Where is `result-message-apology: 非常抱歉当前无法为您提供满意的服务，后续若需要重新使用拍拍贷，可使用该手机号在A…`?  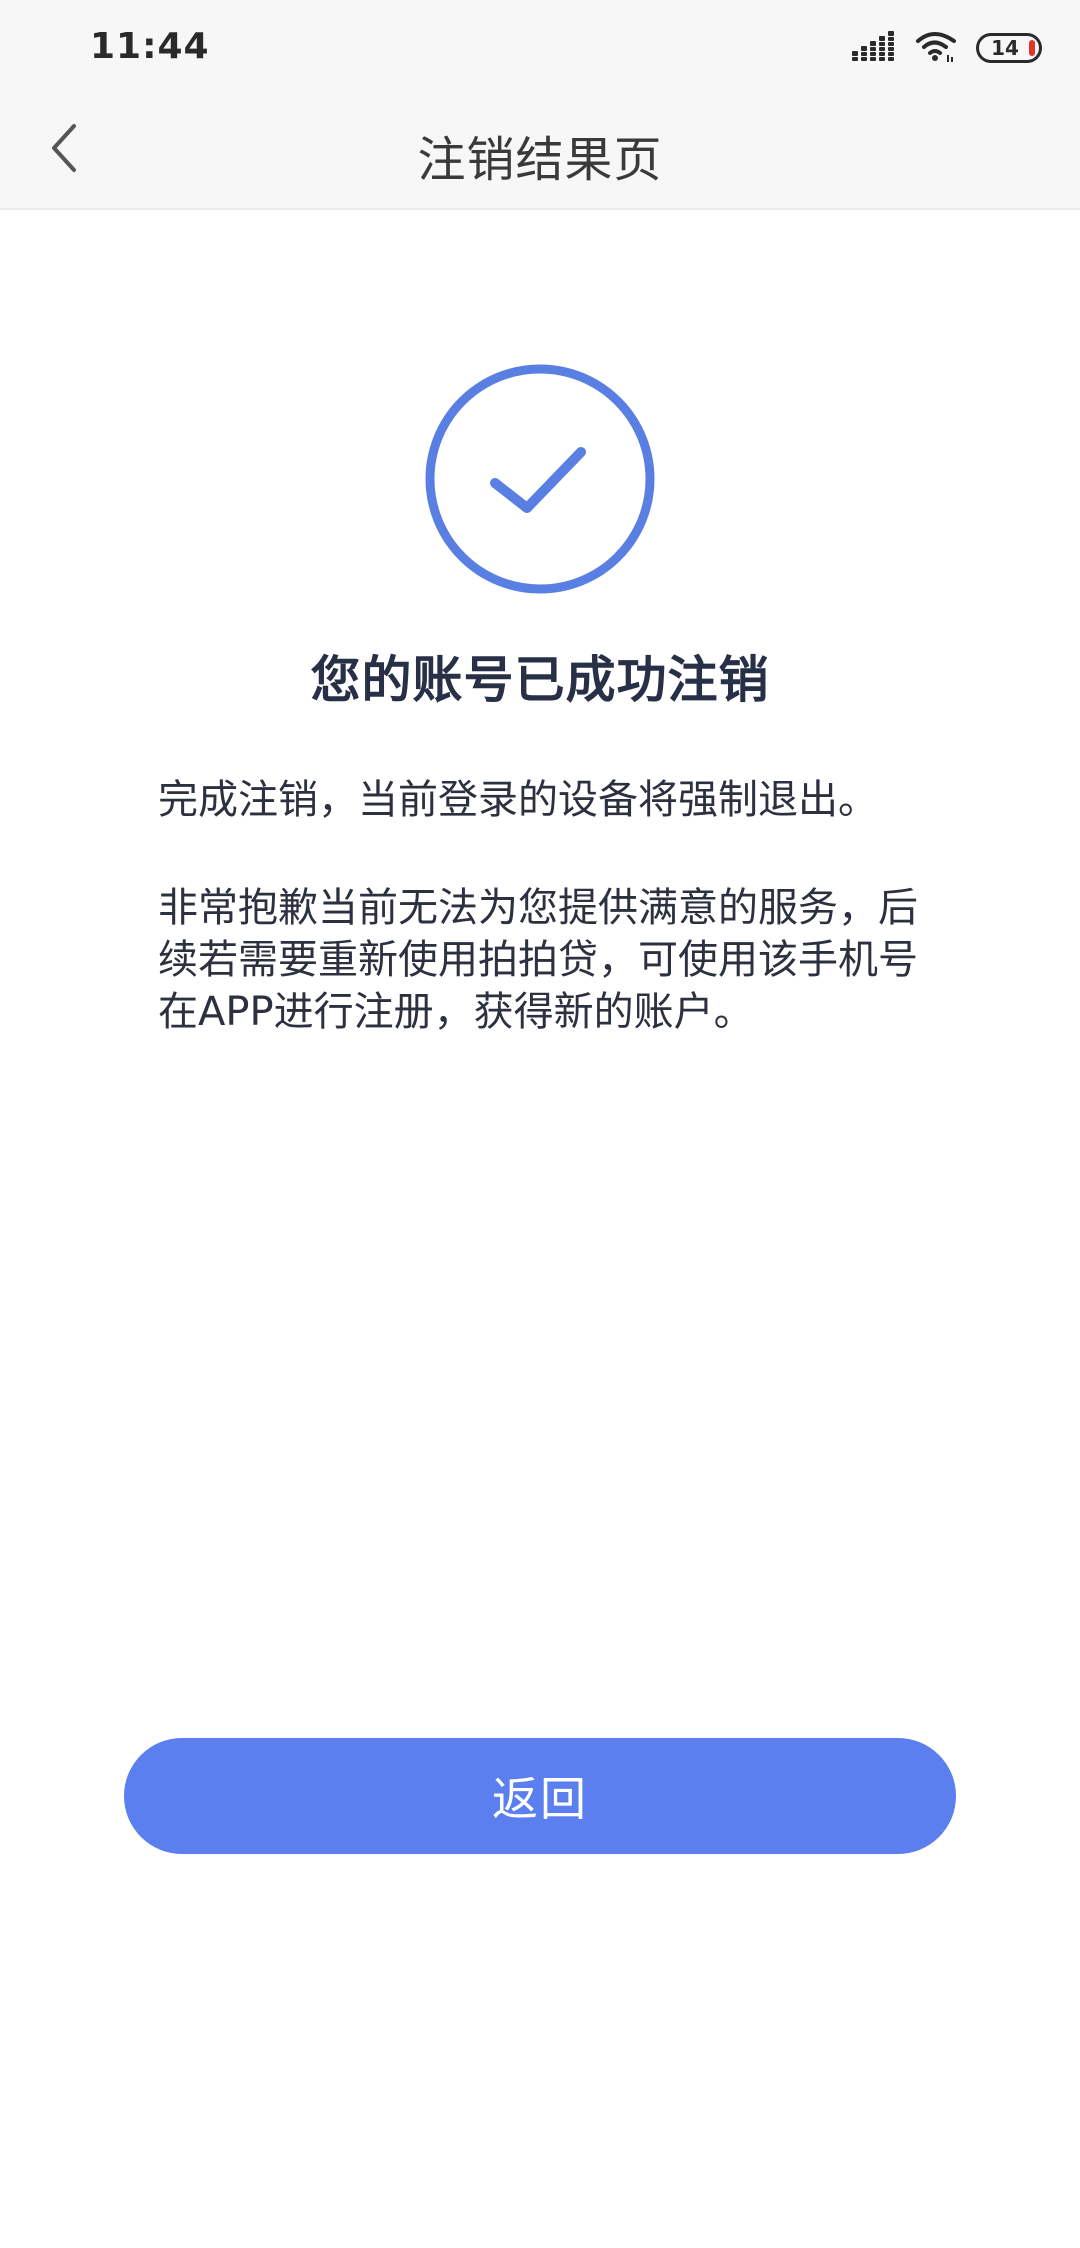
result-message-apology: 非常抱歉当前无法为您提供满意的服务，后续若需要重新使用拍拍贷，可使用该手机号在A… is located at coordinates (538, 960).